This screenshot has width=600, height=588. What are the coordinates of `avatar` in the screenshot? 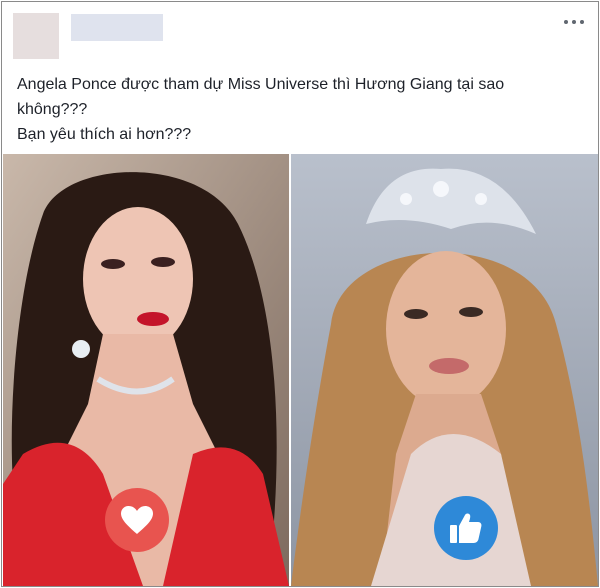 It's located at (36, 36).